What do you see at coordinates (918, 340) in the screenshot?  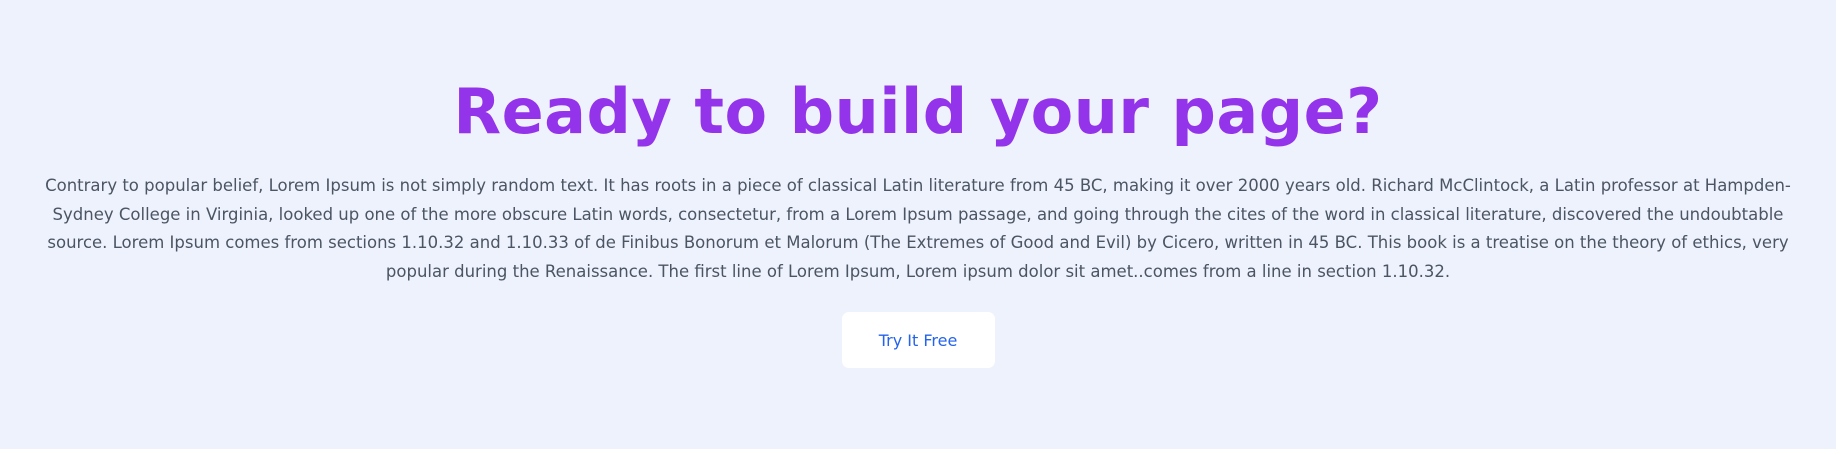 I see `try-it-free-button: Try It Free` at bounding box center [918, 340].